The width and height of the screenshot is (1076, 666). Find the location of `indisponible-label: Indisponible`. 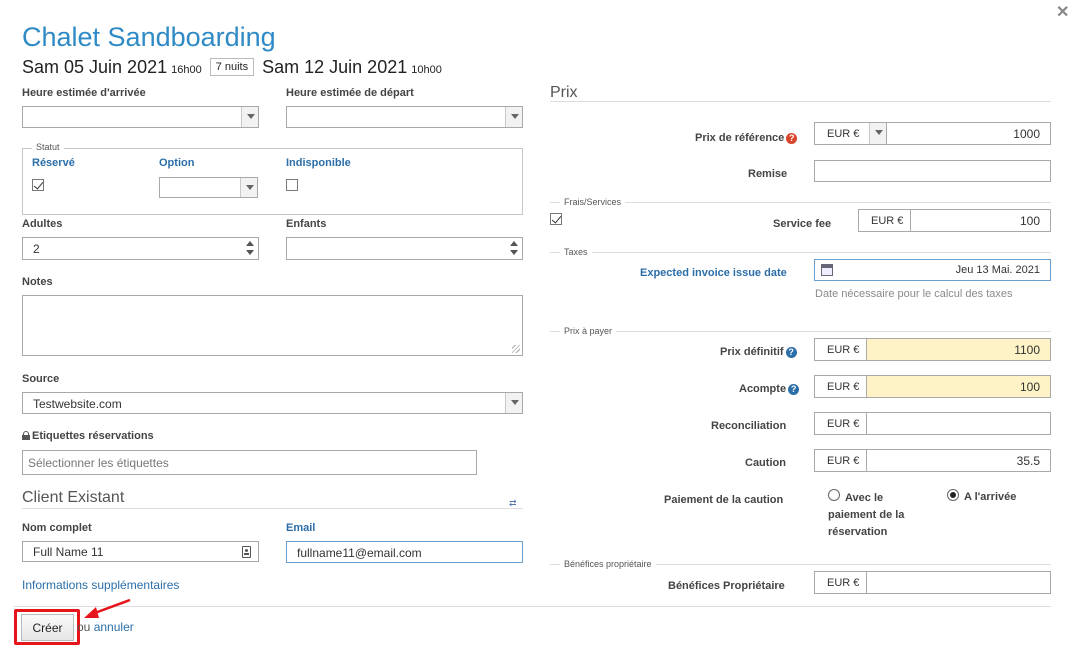

indisponible-label: Indisponible is located at coordinates (318, 163).